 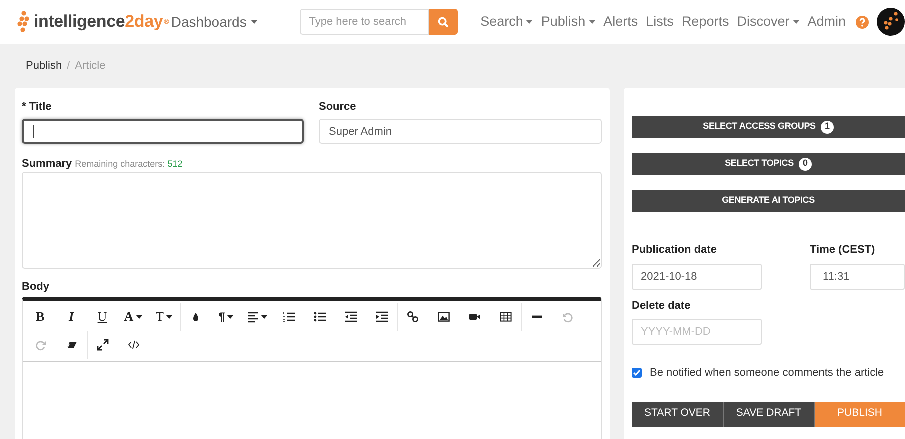 What do you see at coordinates (697, 277) in the screenshot?
I see `publication-date-field: 2021-10-18` at bounding box center [697, 277].